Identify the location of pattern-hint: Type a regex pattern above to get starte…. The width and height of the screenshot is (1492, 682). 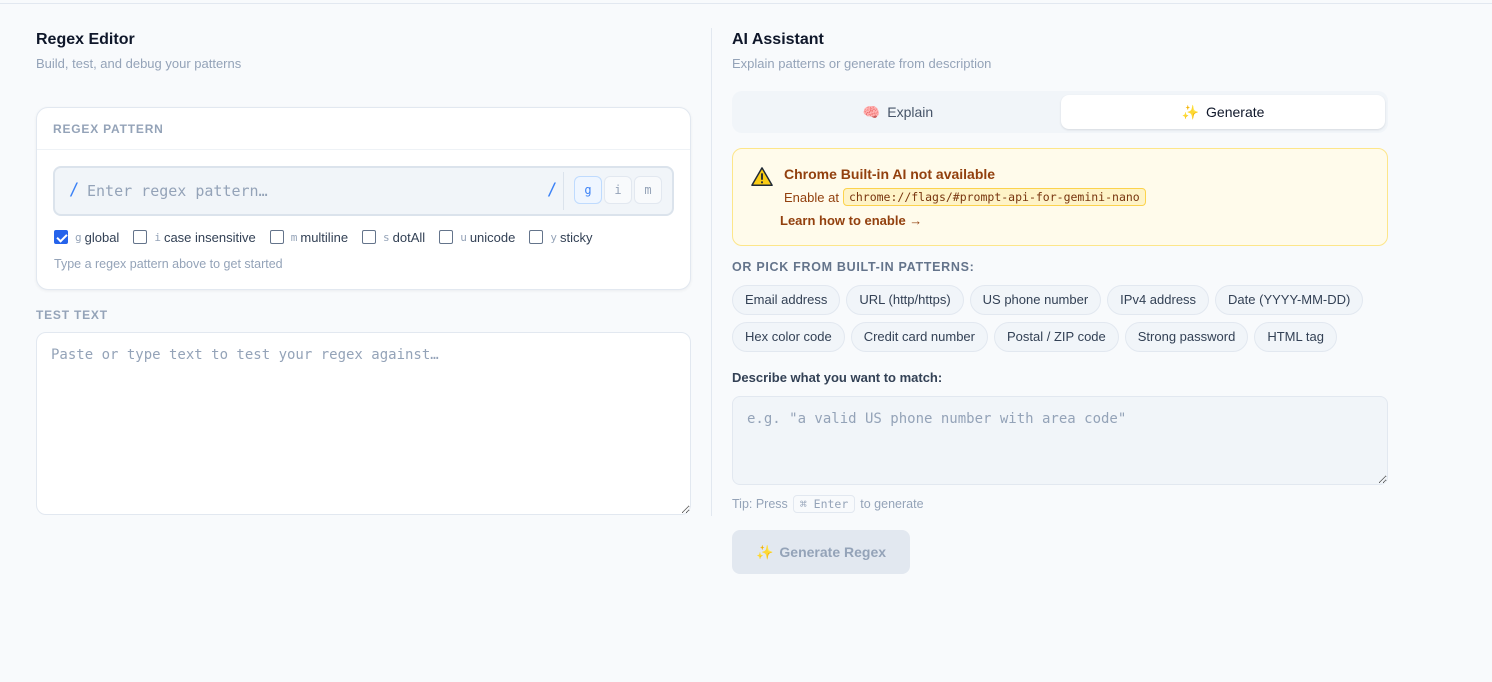
(168, 264).